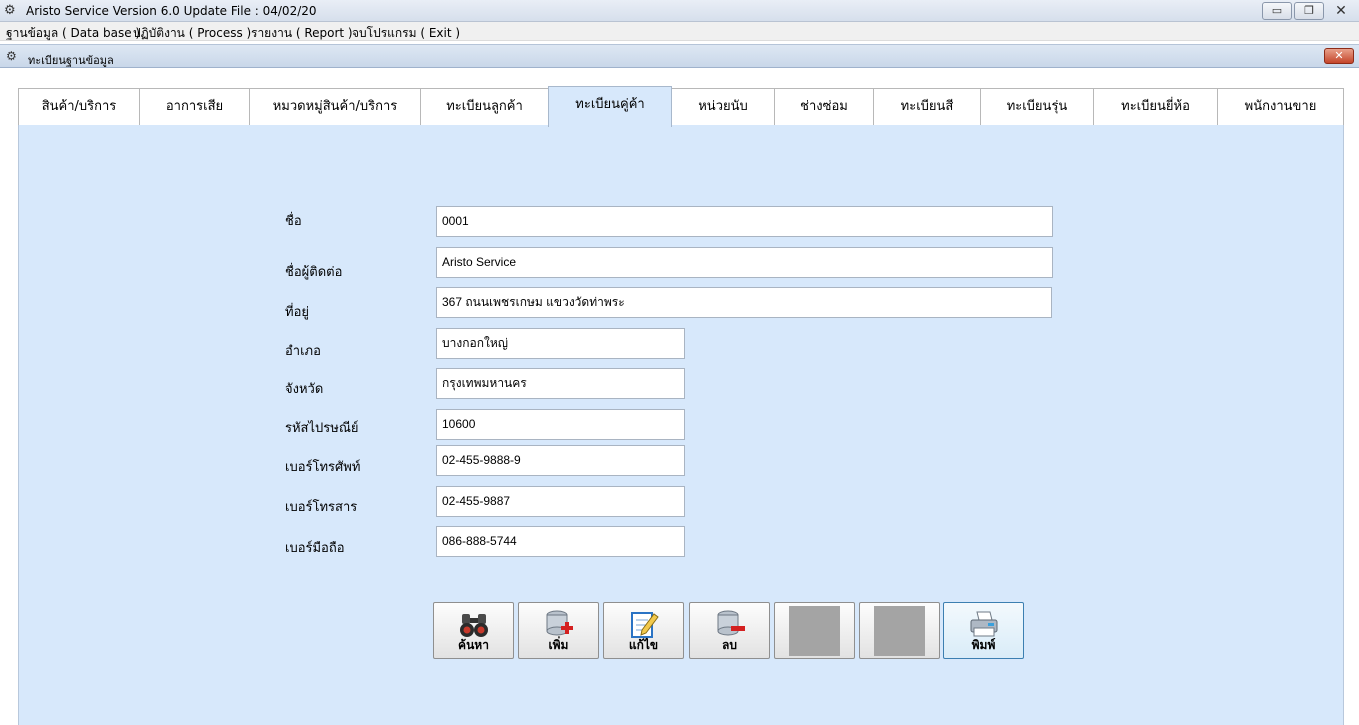 The image size is (1359, 725). What do you see at coordinates (1277, 11) in the screenshot?
I see `minimize-button: ▭` at bounding box center [1277, 11].